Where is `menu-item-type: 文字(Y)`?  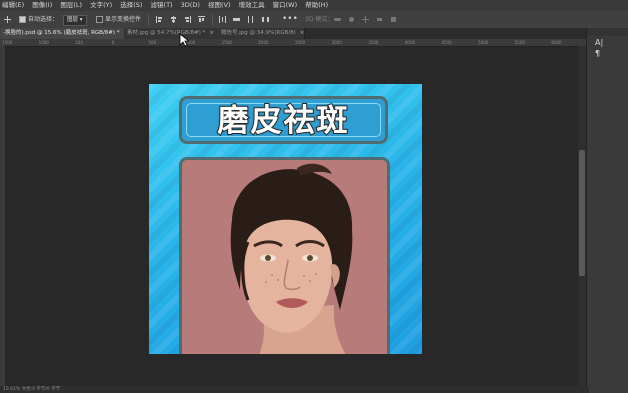 menu-item-type: 文字(Y) is located at coordinates (101, 5).